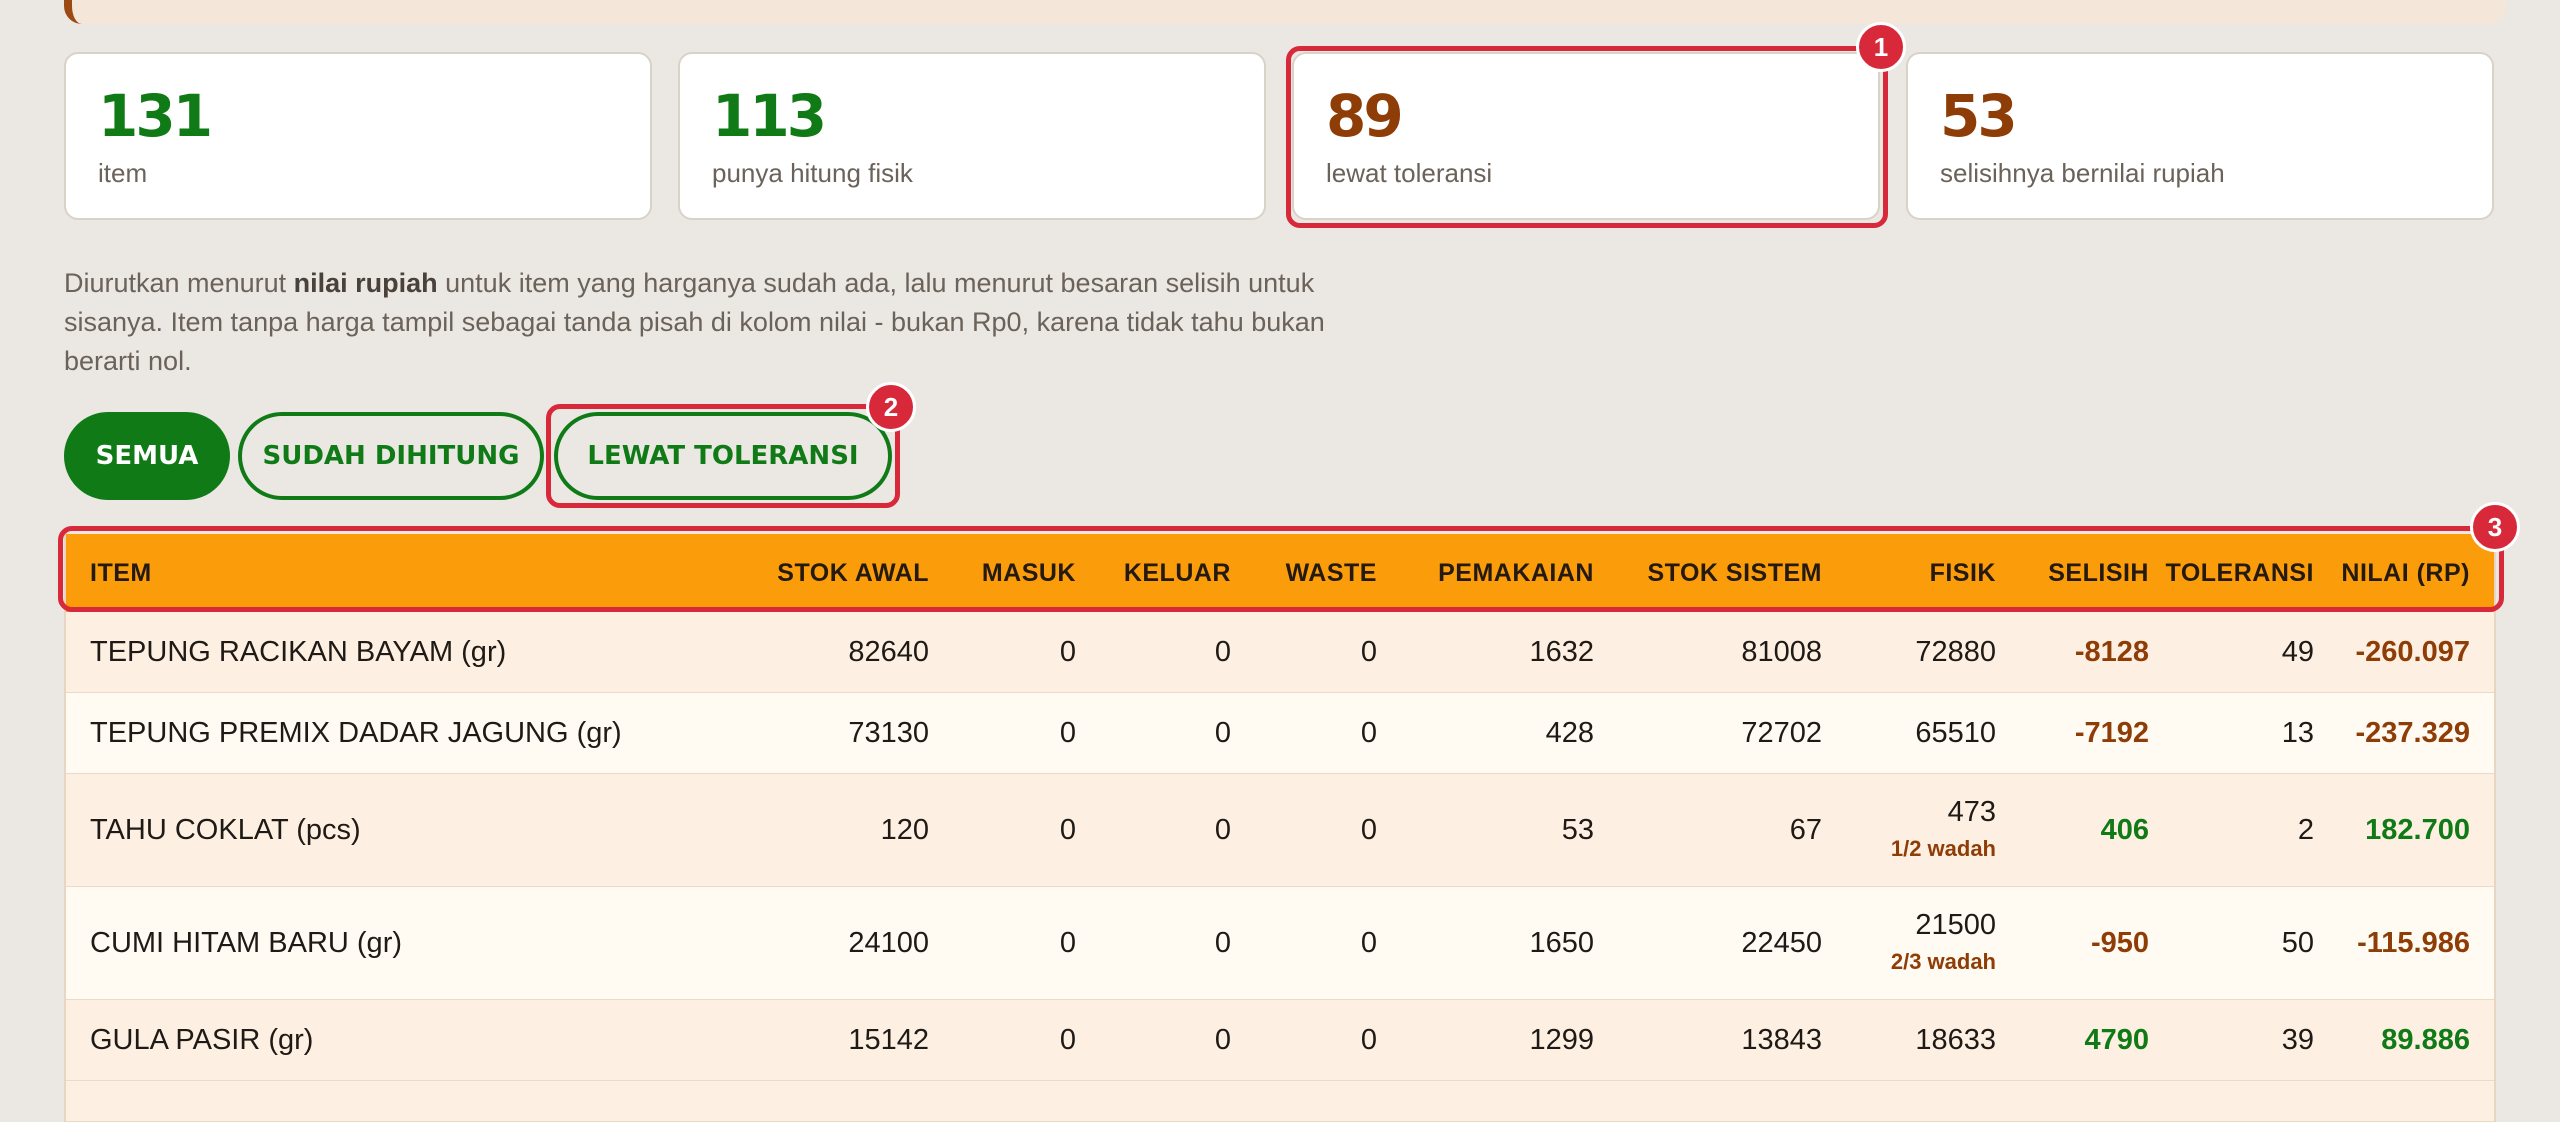 Image resolution: width=2560 pixels, height=1122 pixels. Describe the element at coordinates (1781, 1040) in the screenshot. I see `cell-stok-sistem: 13843` at that location.